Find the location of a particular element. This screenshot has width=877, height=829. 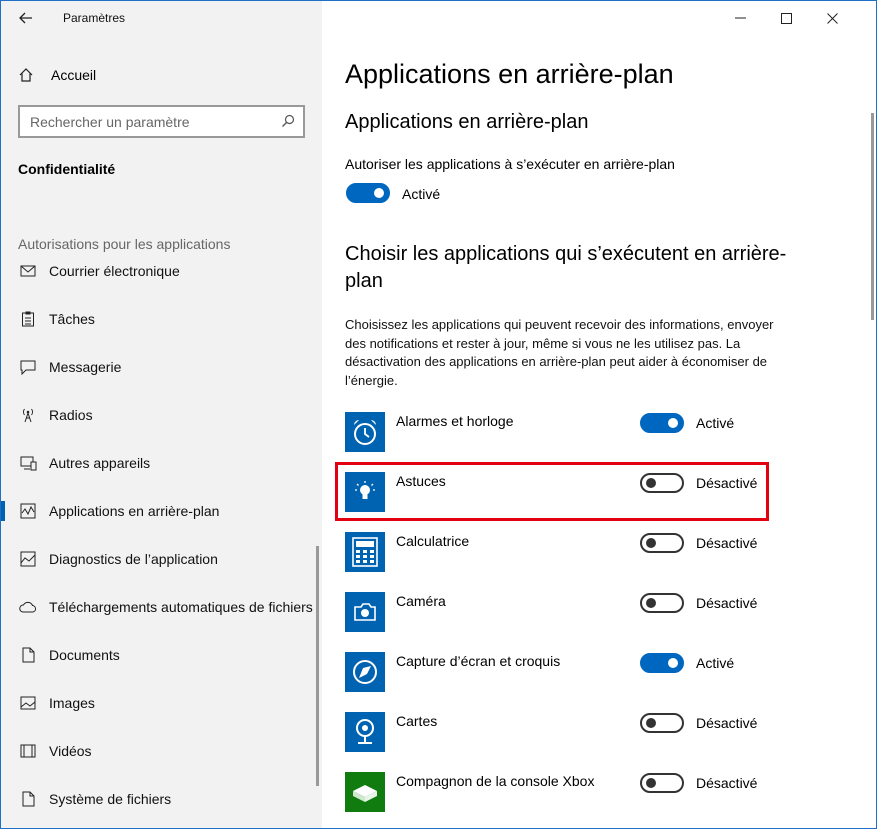

sidebar-item-messaging: Messagerie is located at coordinates (160, 367).